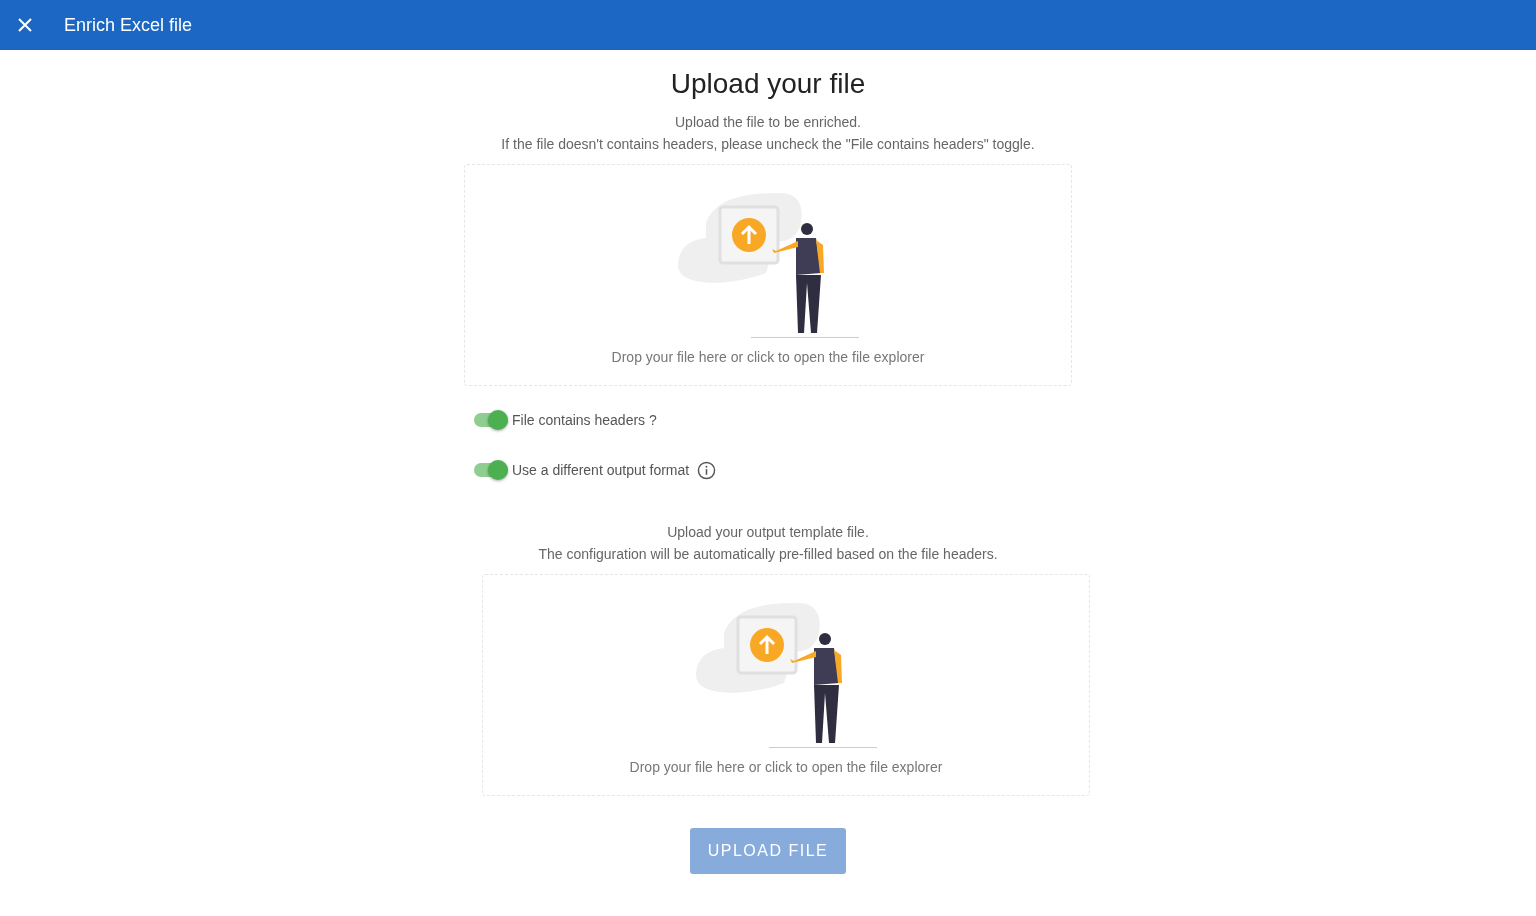  I want to click on close-icon, so click(25, 25).